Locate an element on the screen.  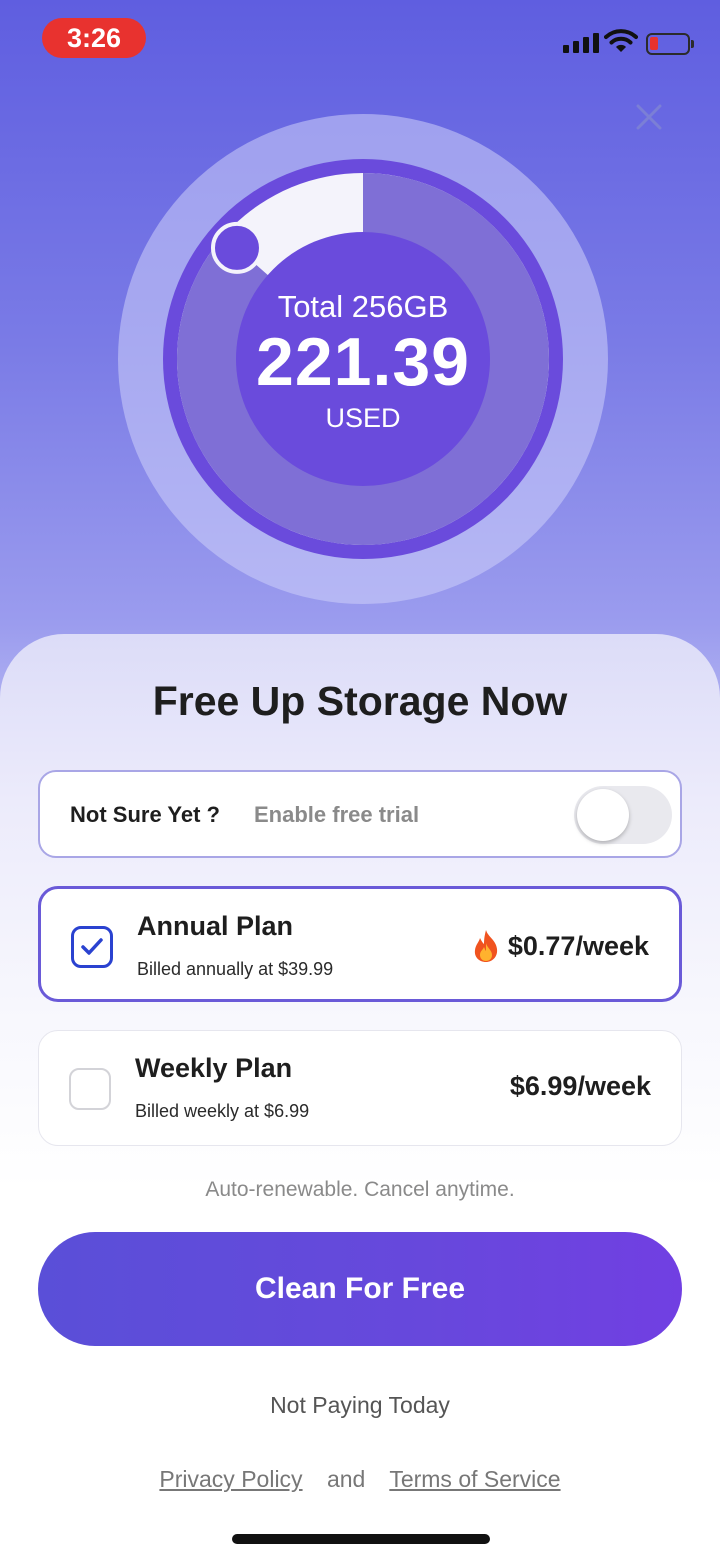
checkmark-icon is located at coordinates (92, 946).